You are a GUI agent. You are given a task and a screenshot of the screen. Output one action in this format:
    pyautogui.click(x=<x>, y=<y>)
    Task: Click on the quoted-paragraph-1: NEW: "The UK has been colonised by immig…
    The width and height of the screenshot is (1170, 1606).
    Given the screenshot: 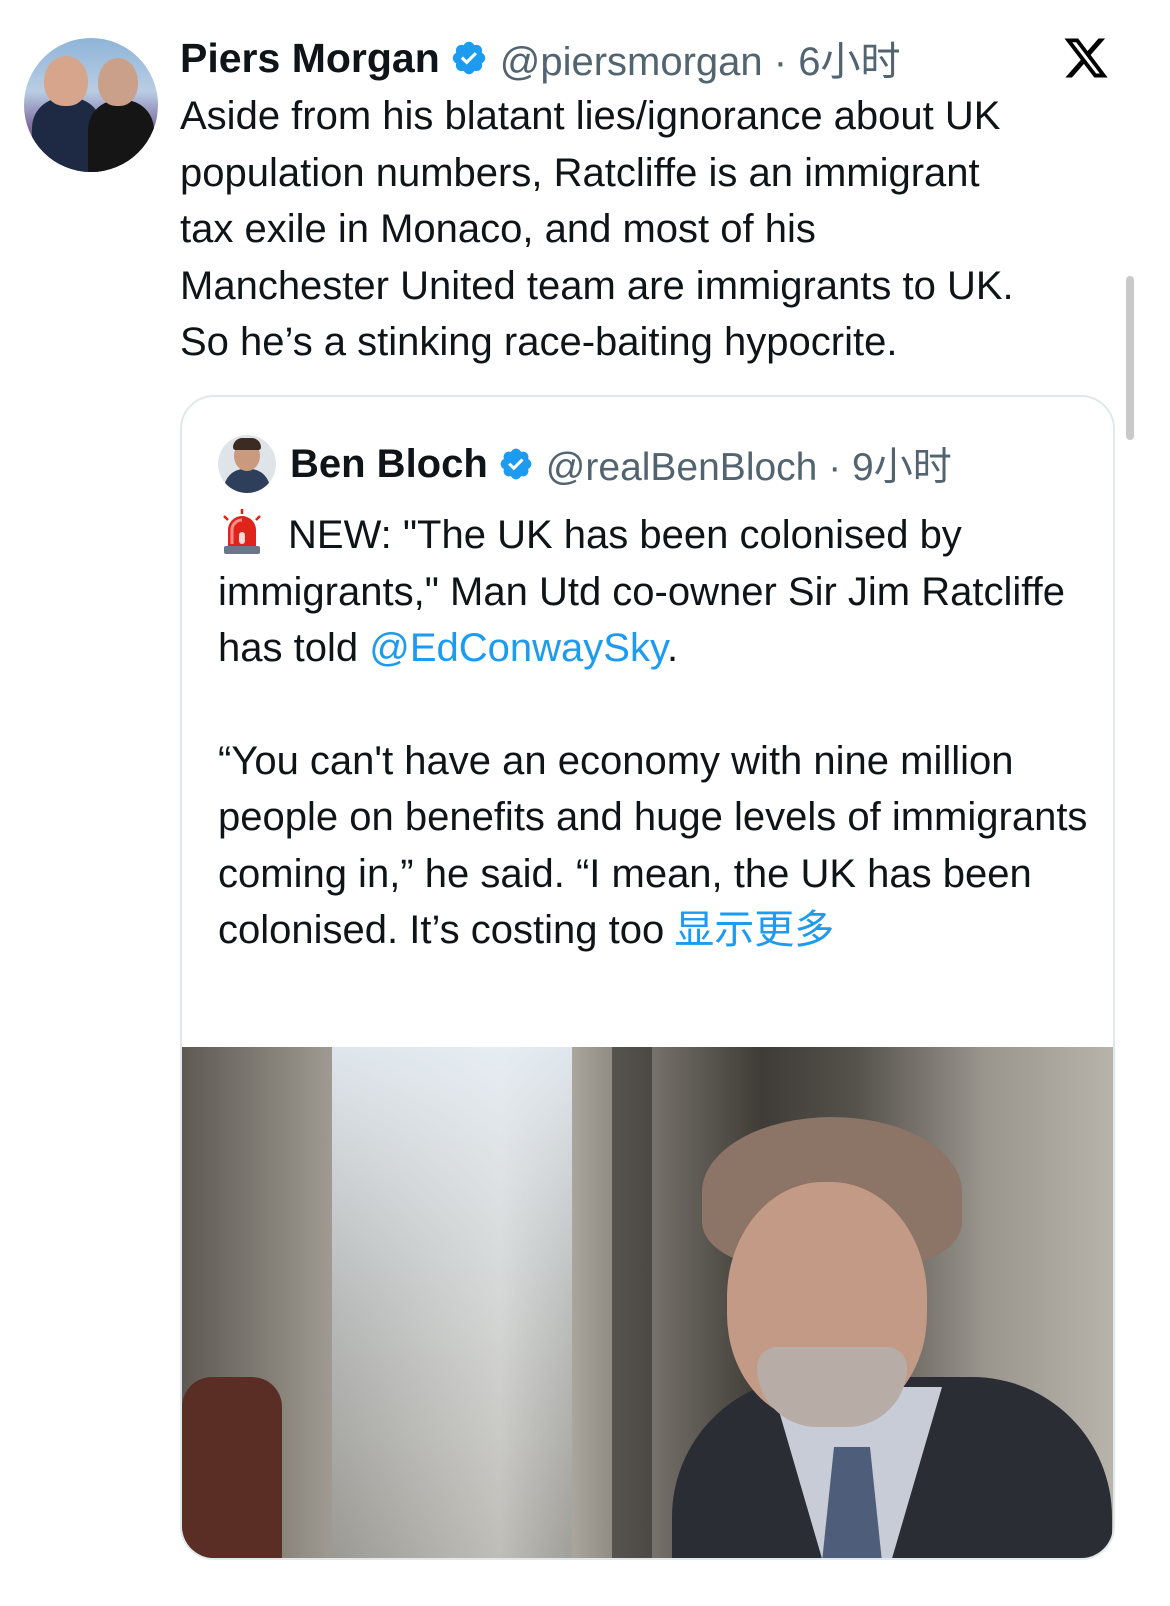 What is the action you would take?
    pyautogui.click(x=658, y=592)
    